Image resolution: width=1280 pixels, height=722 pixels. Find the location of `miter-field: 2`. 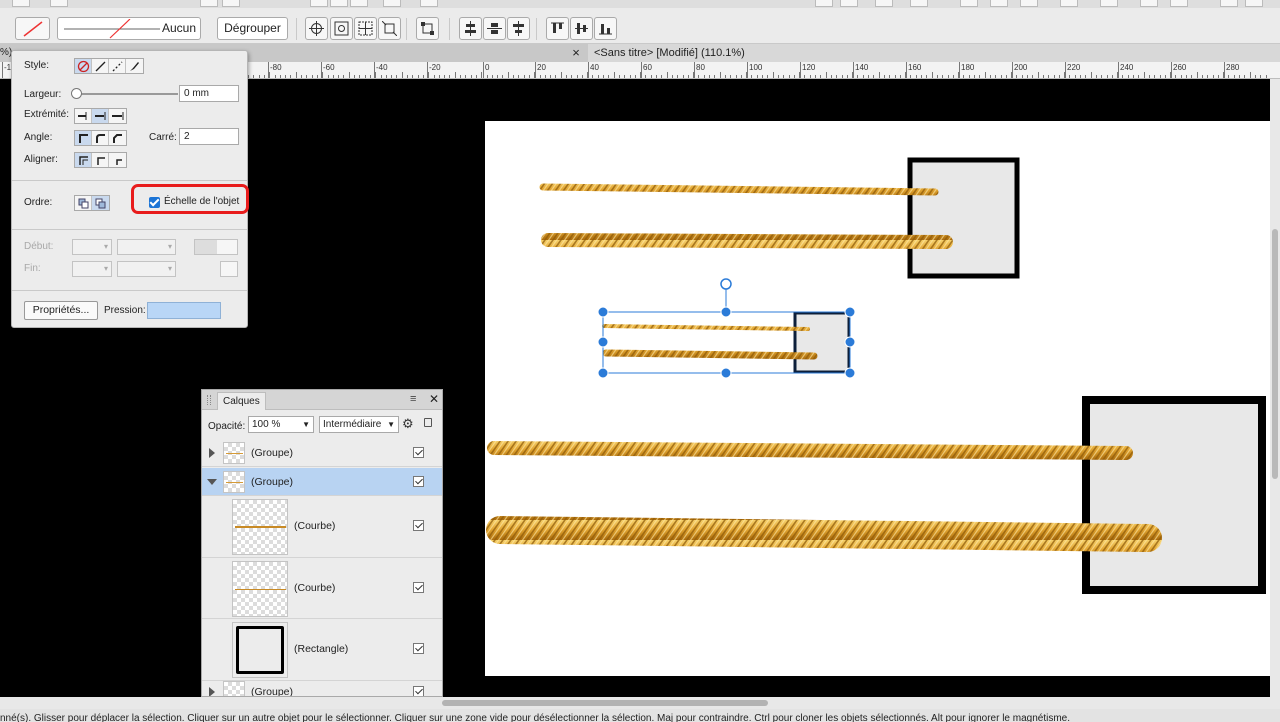

miter-field: 2 is located at coordinates (209, 136).